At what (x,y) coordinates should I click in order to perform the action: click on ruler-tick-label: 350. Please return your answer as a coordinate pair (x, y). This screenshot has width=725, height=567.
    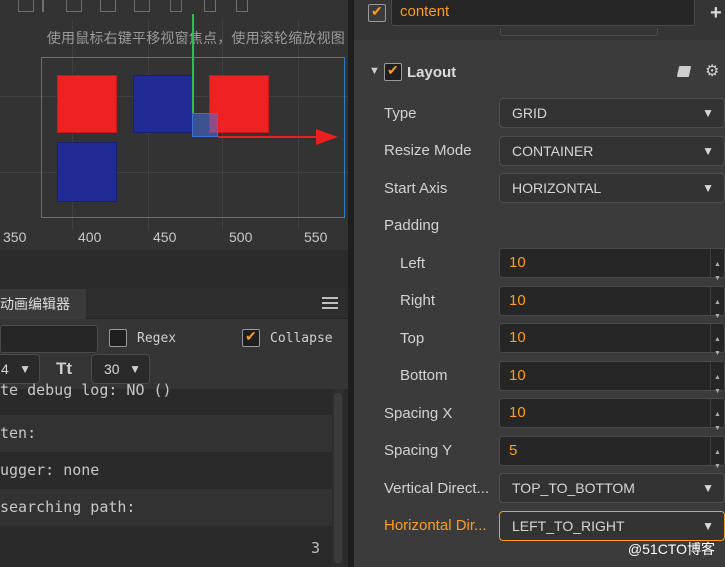
    Looking at the image, I should click on (15, 237).